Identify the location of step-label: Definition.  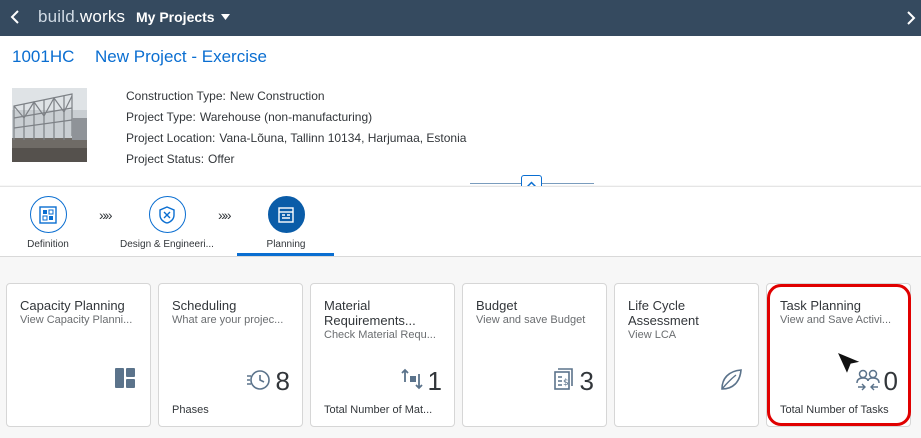
(48, 244).